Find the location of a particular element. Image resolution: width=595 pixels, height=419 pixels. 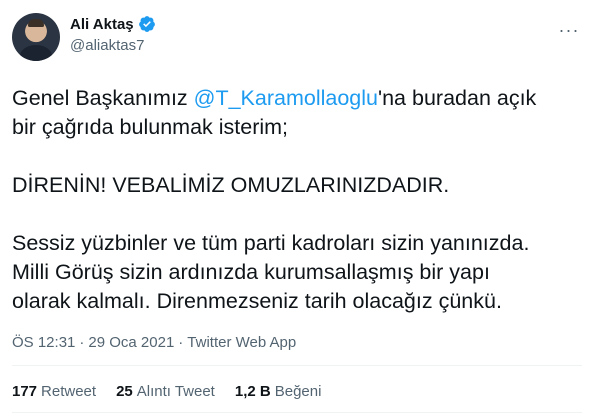

avatar is located at coordinates (36, 37).